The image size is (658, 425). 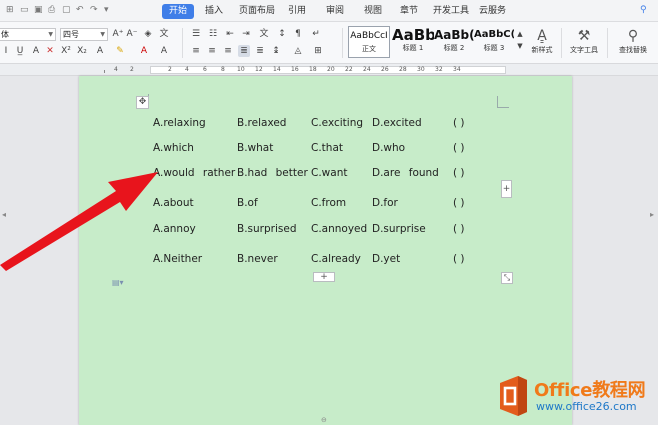 What do you see at coordinates (385, 203) in the screenshot?
I see `option-d: D.for` at bounding box center [385, 203].